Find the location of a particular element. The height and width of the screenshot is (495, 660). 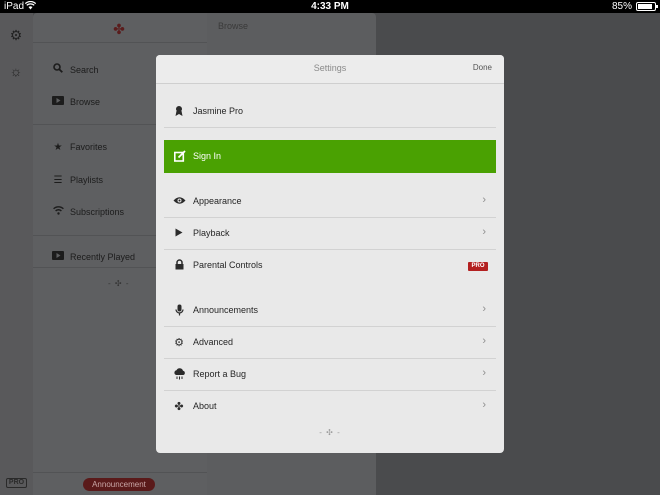

sidebar-ornament: - ✣ - is located at coordinates (119, 283).